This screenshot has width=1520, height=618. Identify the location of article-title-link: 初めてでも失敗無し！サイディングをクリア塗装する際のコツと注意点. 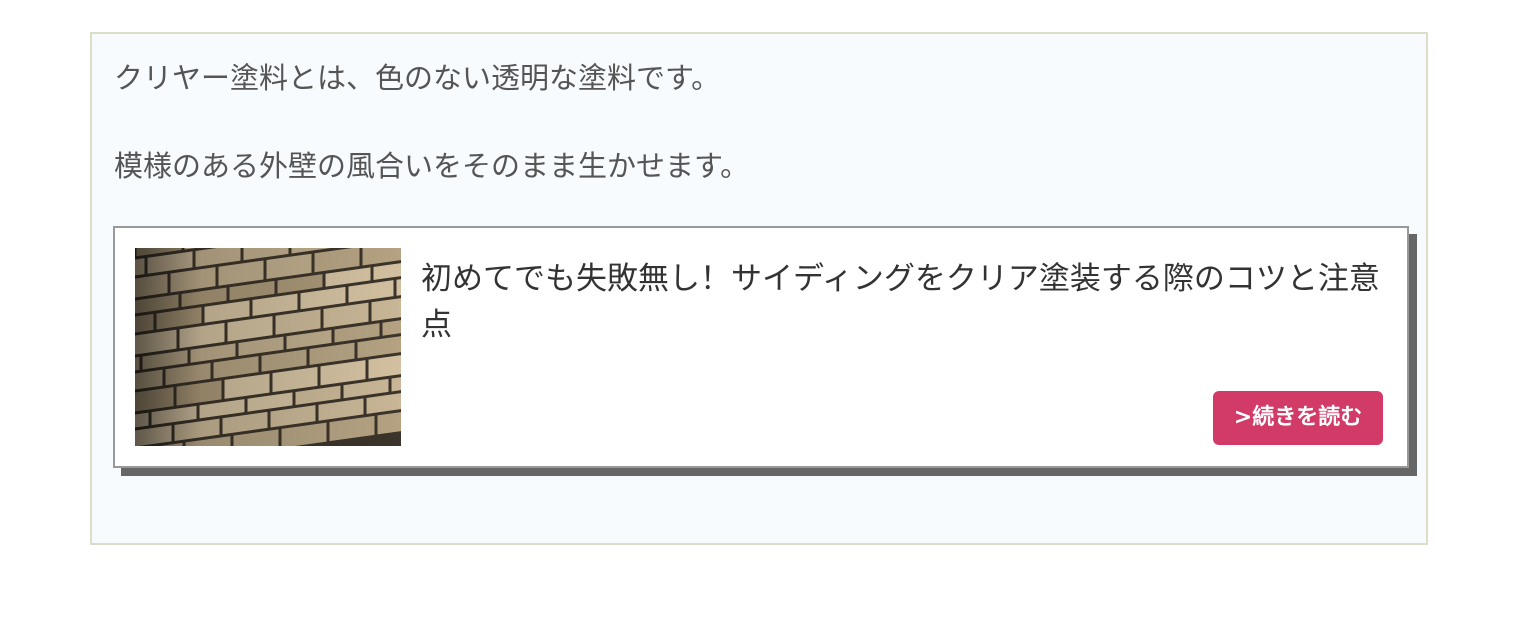
(905, 302).